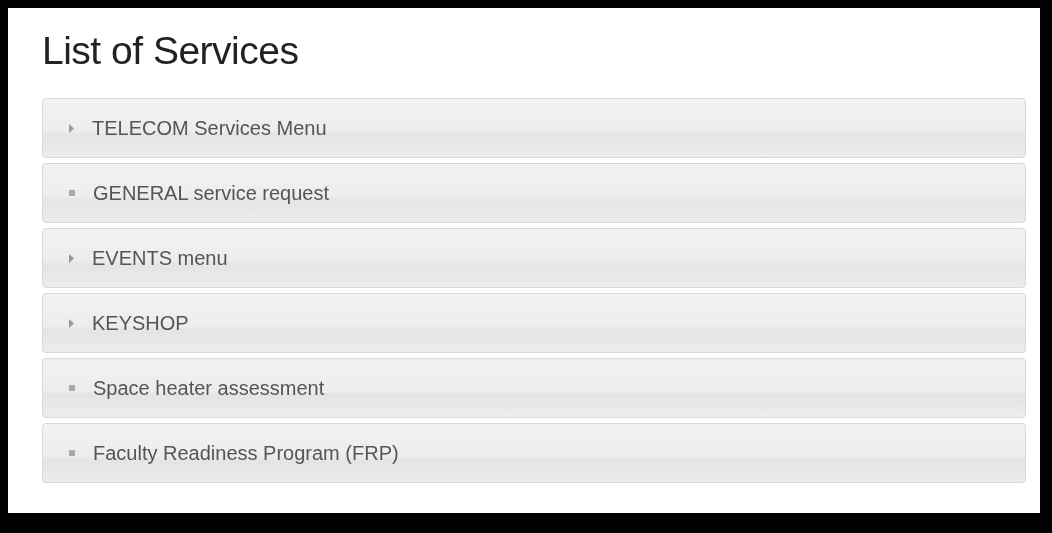  Describe the element at coordinates (171, 51) in the screenshot. I see `page-title: List of Services` at that location.